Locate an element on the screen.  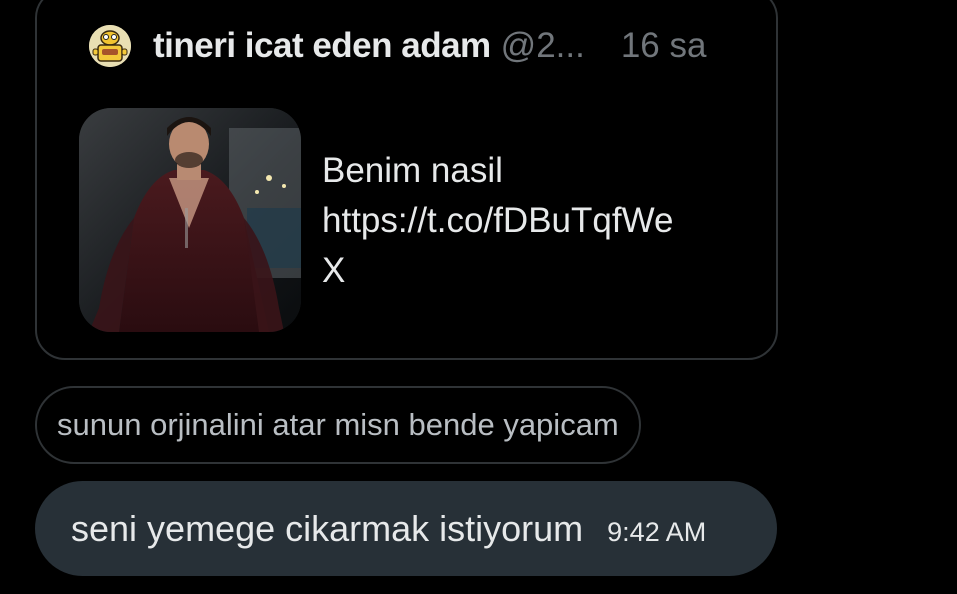
yellow-cartoon-character-icon is located at coordinates (110, 46).